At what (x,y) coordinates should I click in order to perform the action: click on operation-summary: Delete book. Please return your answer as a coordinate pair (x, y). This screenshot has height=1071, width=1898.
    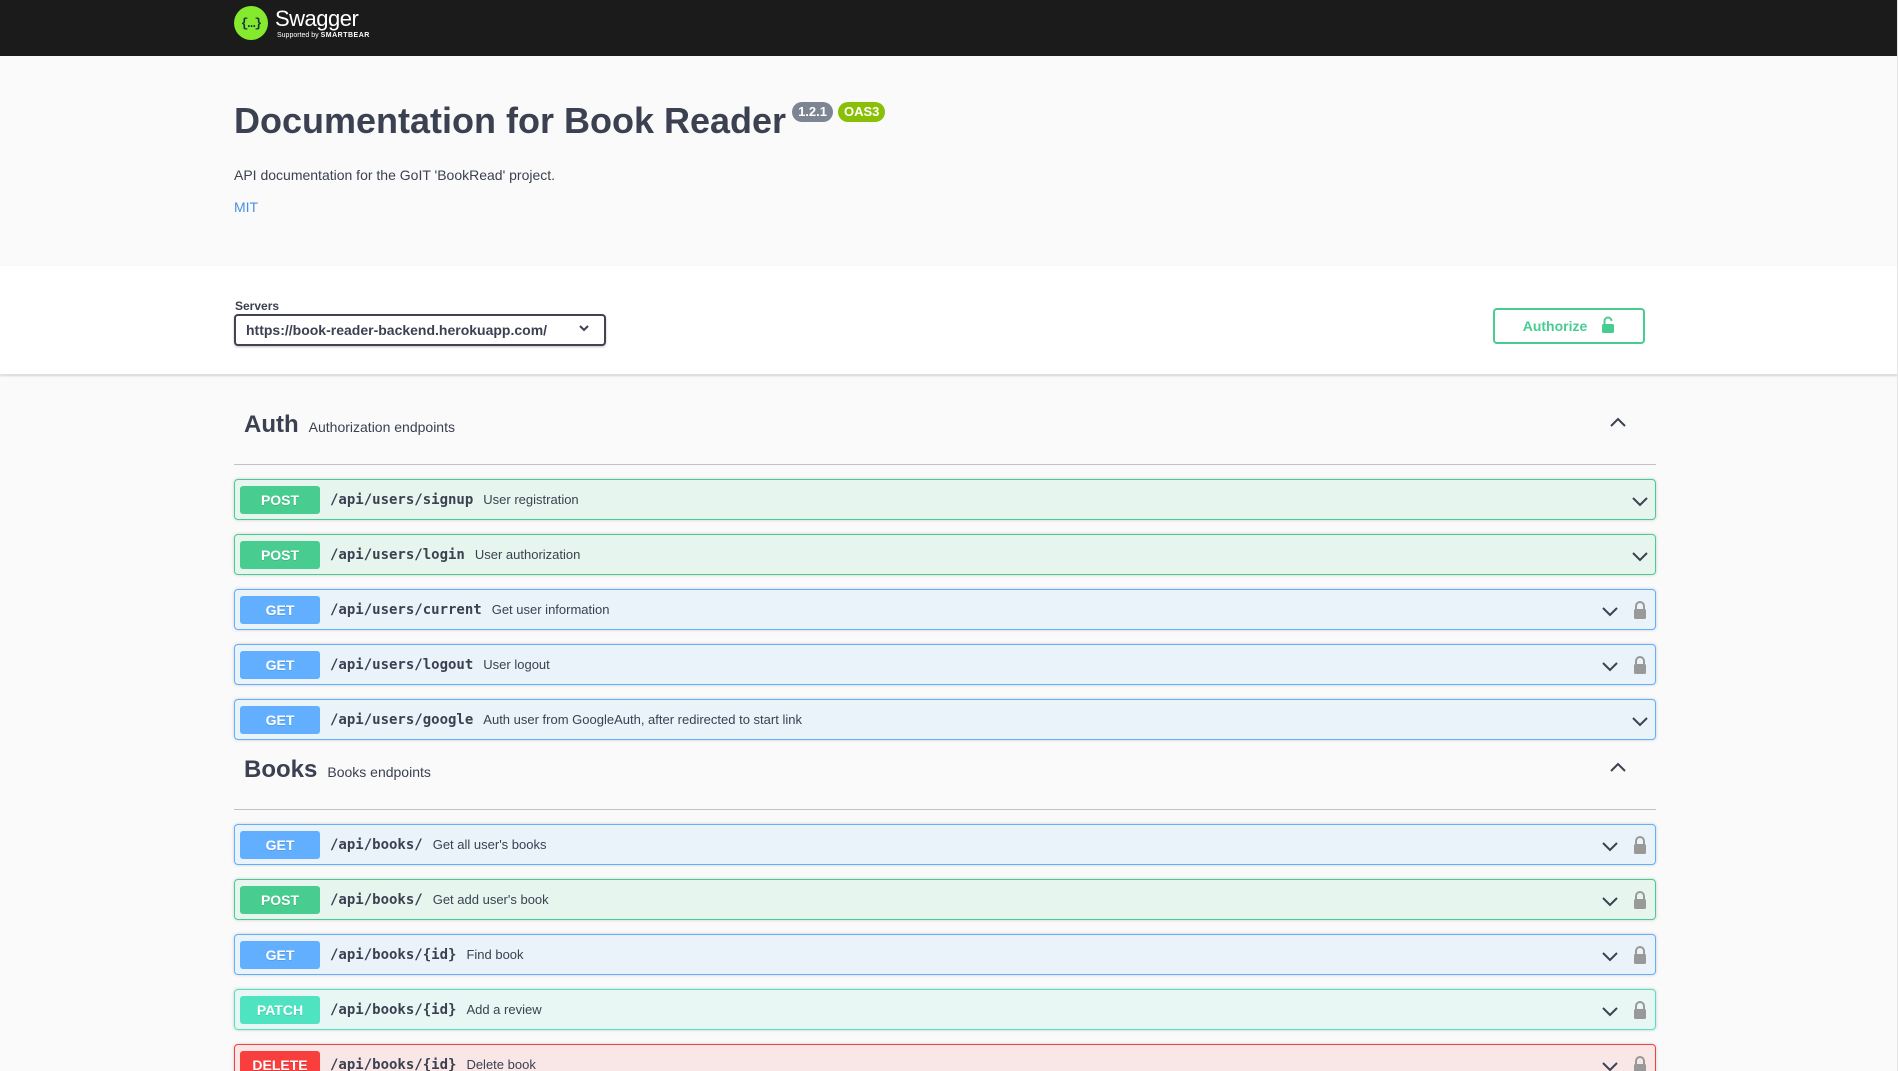
    Looking at the image, I should click on (501, 1064).